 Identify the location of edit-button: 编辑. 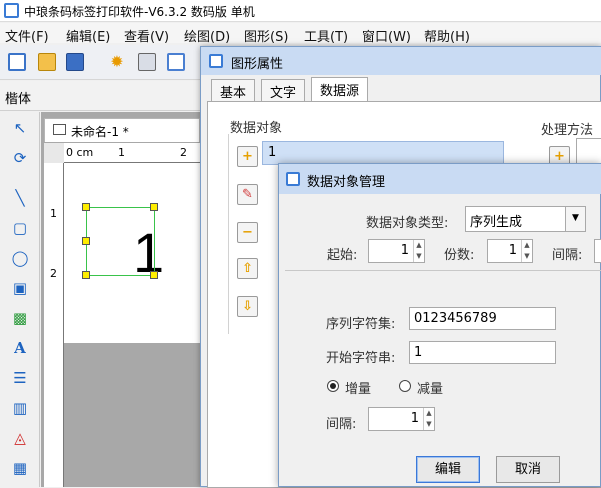
(448, 469).